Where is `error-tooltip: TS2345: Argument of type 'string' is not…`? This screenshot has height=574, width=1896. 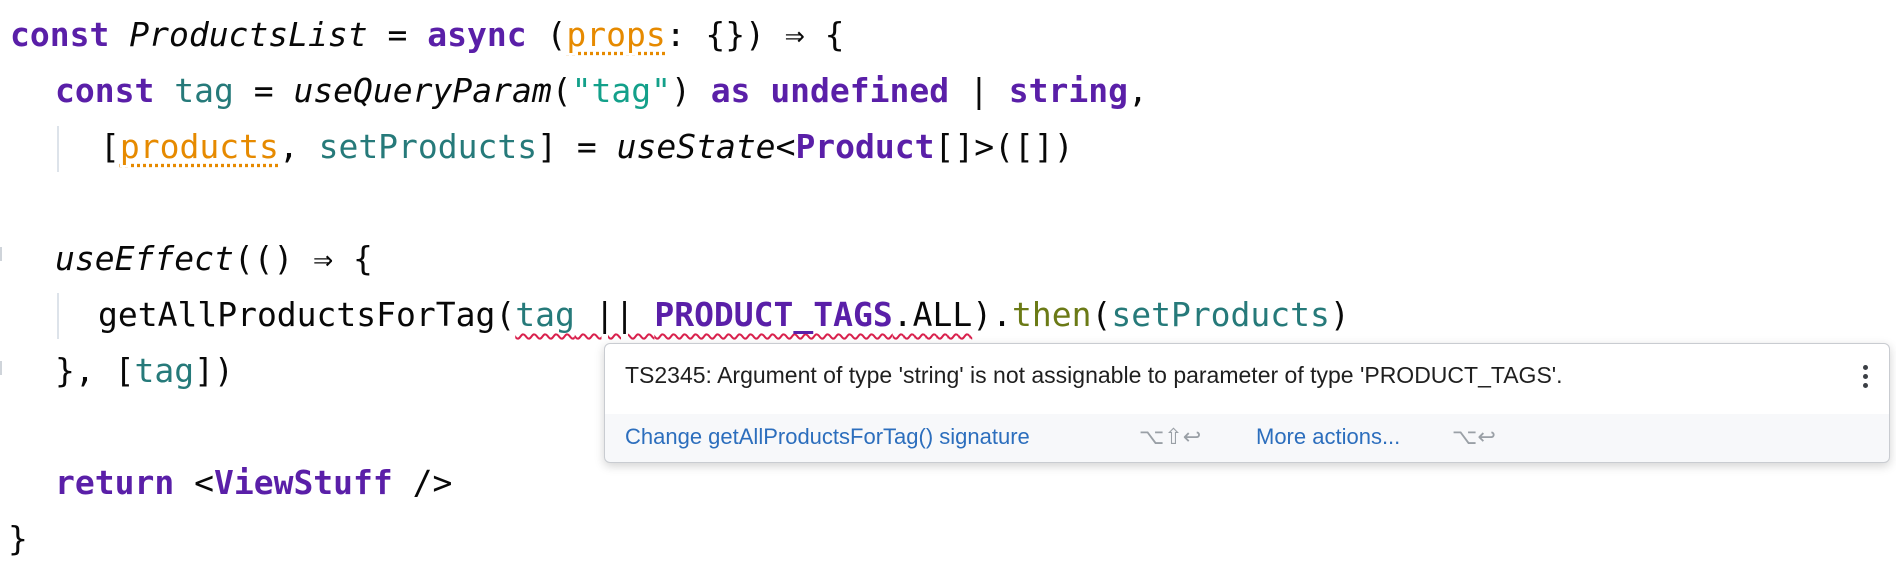
error-tooltip: TS2345: Argument of type 'string' is not… is located at coordinates (1247, 403).